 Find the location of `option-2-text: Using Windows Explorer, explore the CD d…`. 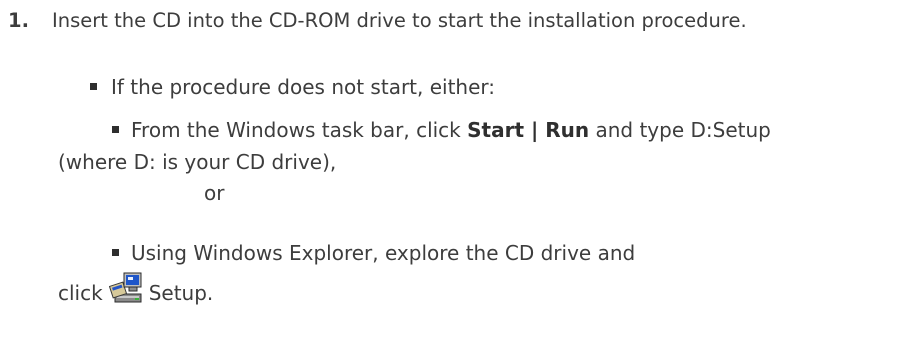

option-2-text: Using Windows Explorer, explore the CD d… is located at coordinates (383, 253).